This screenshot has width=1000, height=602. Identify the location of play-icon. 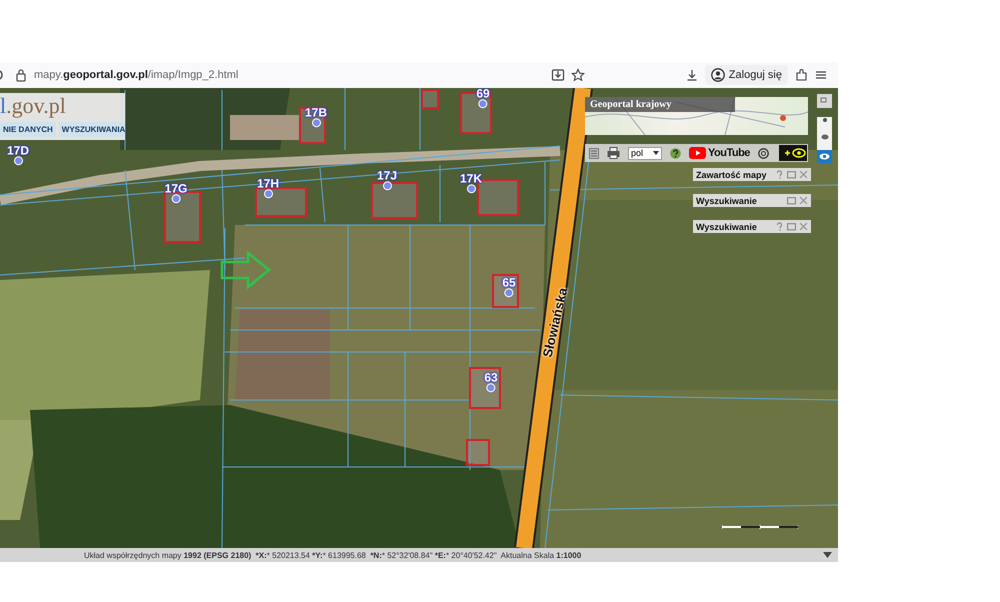
(697, 153).